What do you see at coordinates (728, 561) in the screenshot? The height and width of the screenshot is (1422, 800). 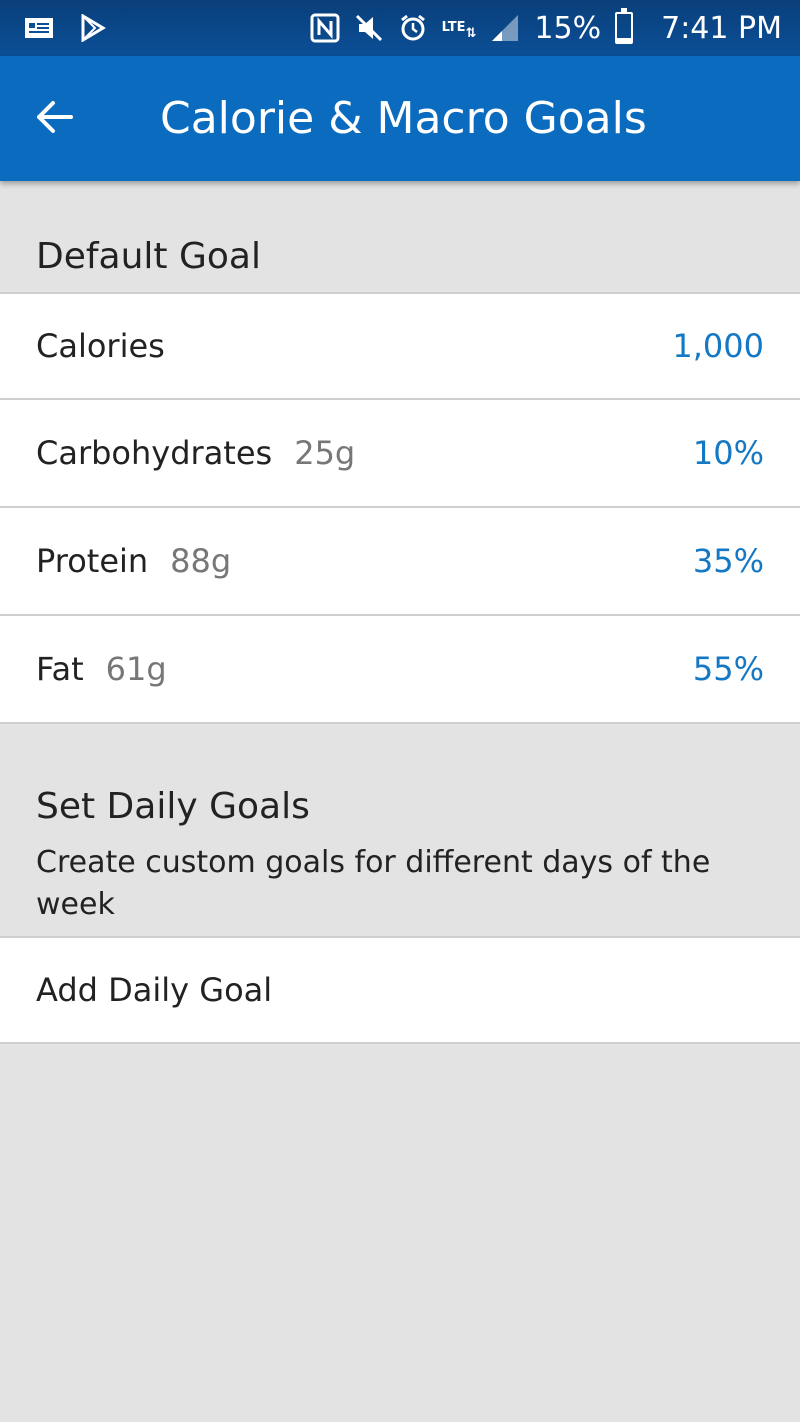 I see `row-value: 35%` at bounding box center [728, 561].